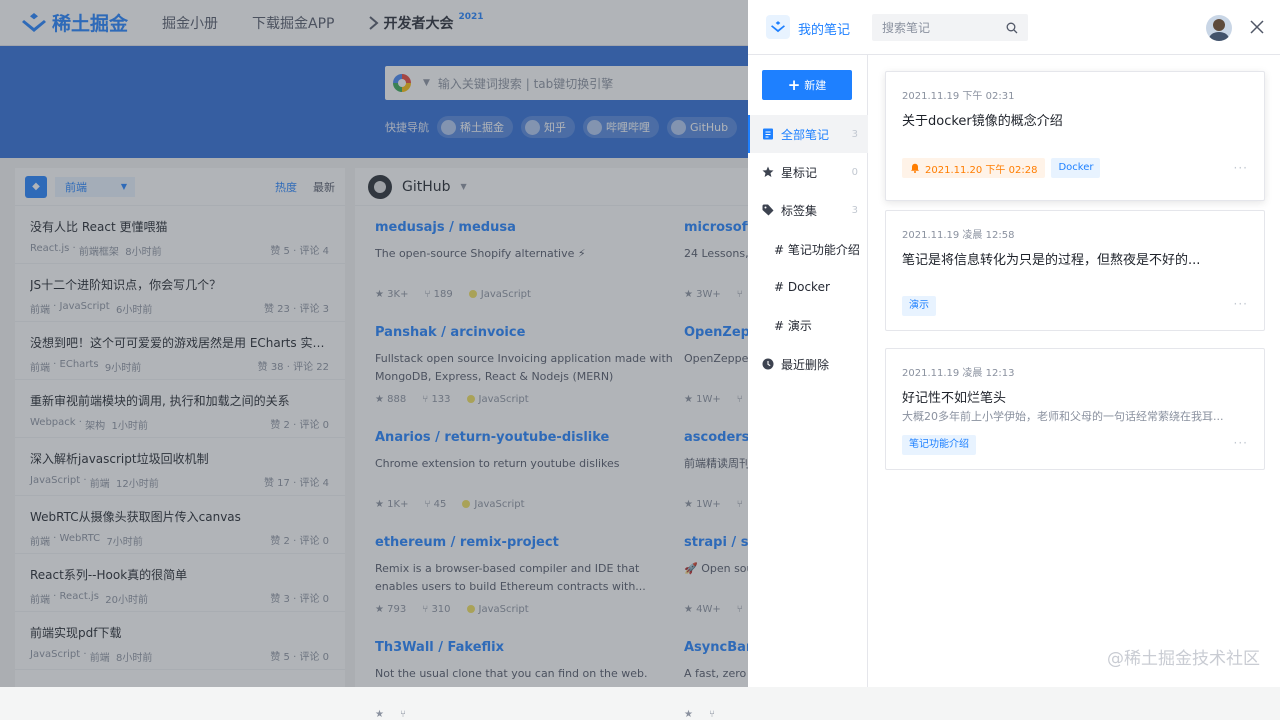  What do you see at coordinates (768, 134) in the screenshot?
I see `note-icon` at bounding box center [768, 134].